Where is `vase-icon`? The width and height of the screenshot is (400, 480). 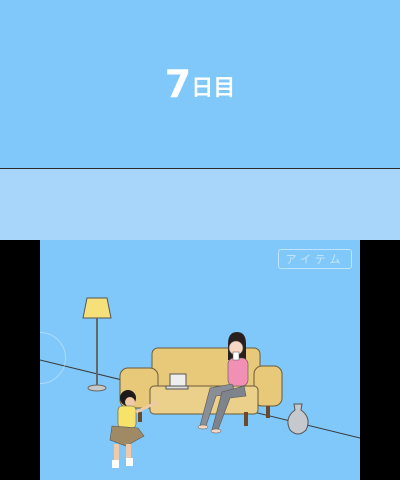
vase-icon is located at coordinates (298, 419).